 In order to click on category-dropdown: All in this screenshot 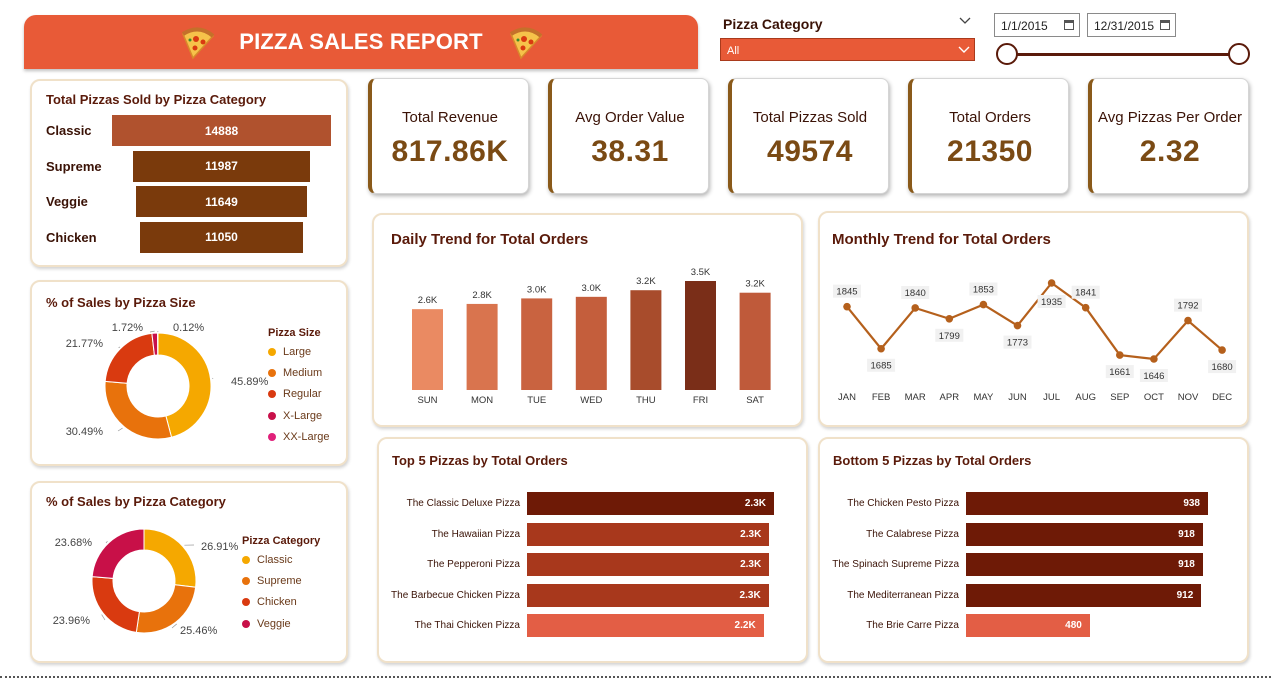, I will do `click(847, 49)`.